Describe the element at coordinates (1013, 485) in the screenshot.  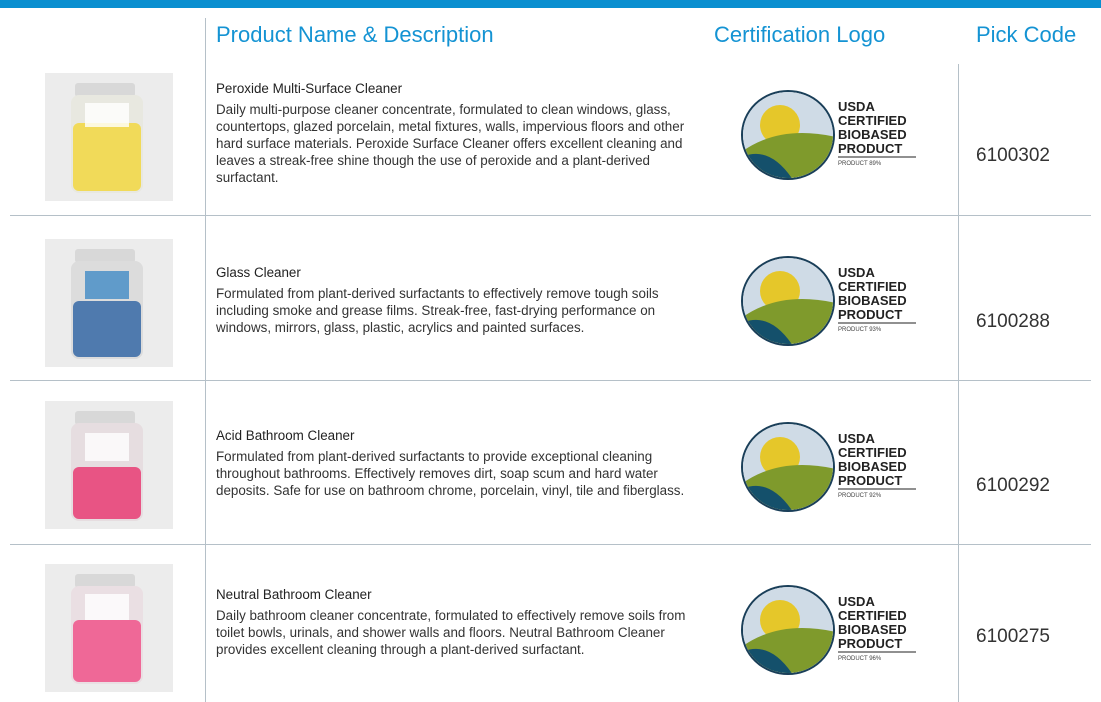
I see `pick-code: 6100292` at that location.